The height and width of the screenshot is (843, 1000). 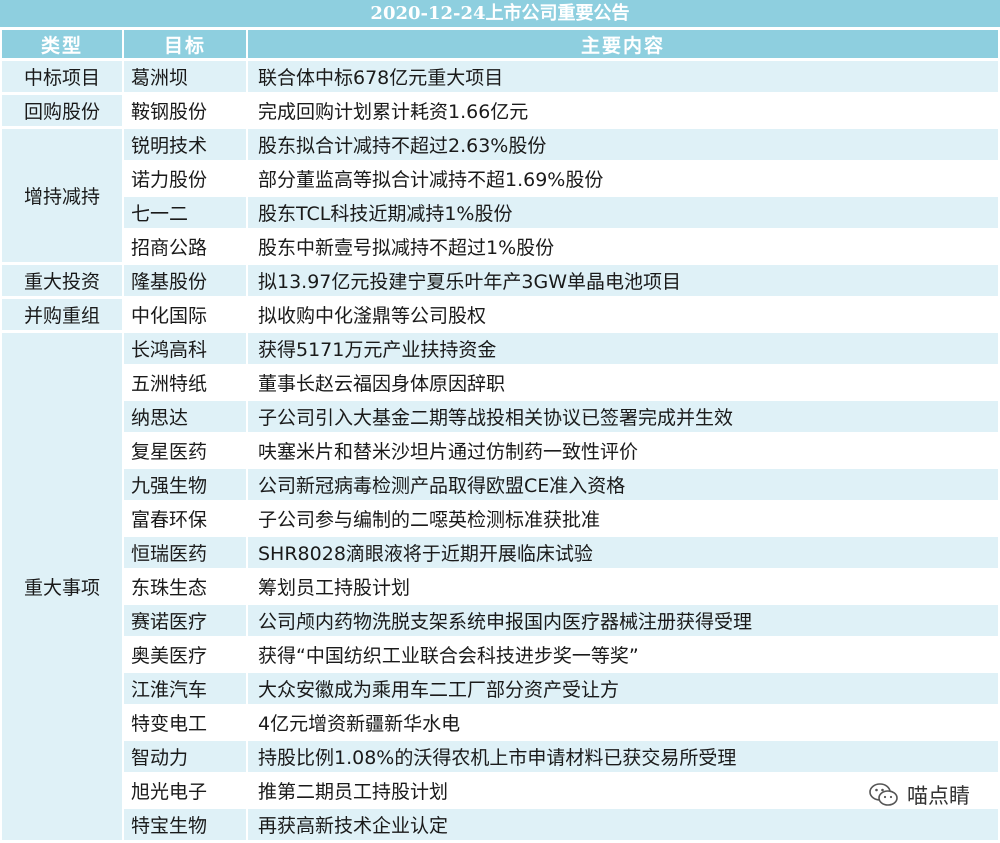 I want to click on cell-content: SHR8028滴眼液将于近期开展临床试验, so click(x=623, y=552).